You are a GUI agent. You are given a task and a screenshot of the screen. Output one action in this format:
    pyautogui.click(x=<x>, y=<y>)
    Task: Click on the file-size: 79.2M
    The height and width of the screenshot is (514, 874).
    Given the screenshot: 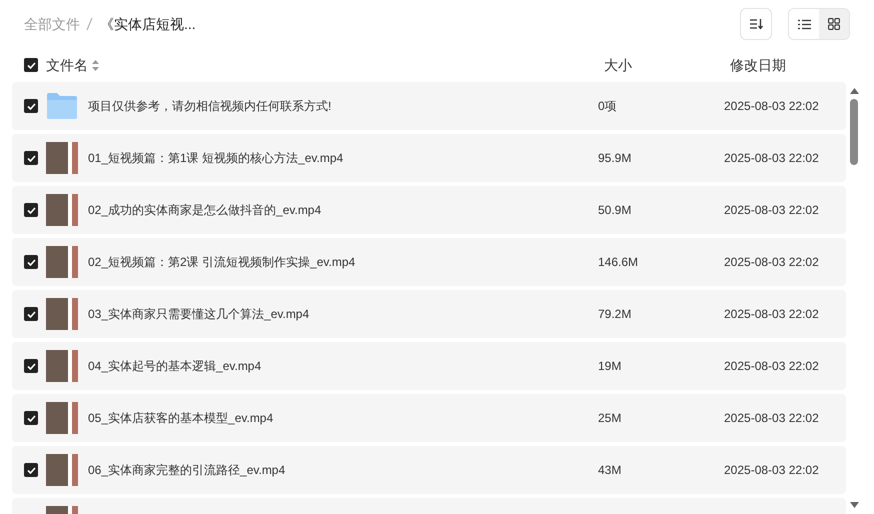 What is the action you would take?
    pyautogui.click(x=615, y=314)
    